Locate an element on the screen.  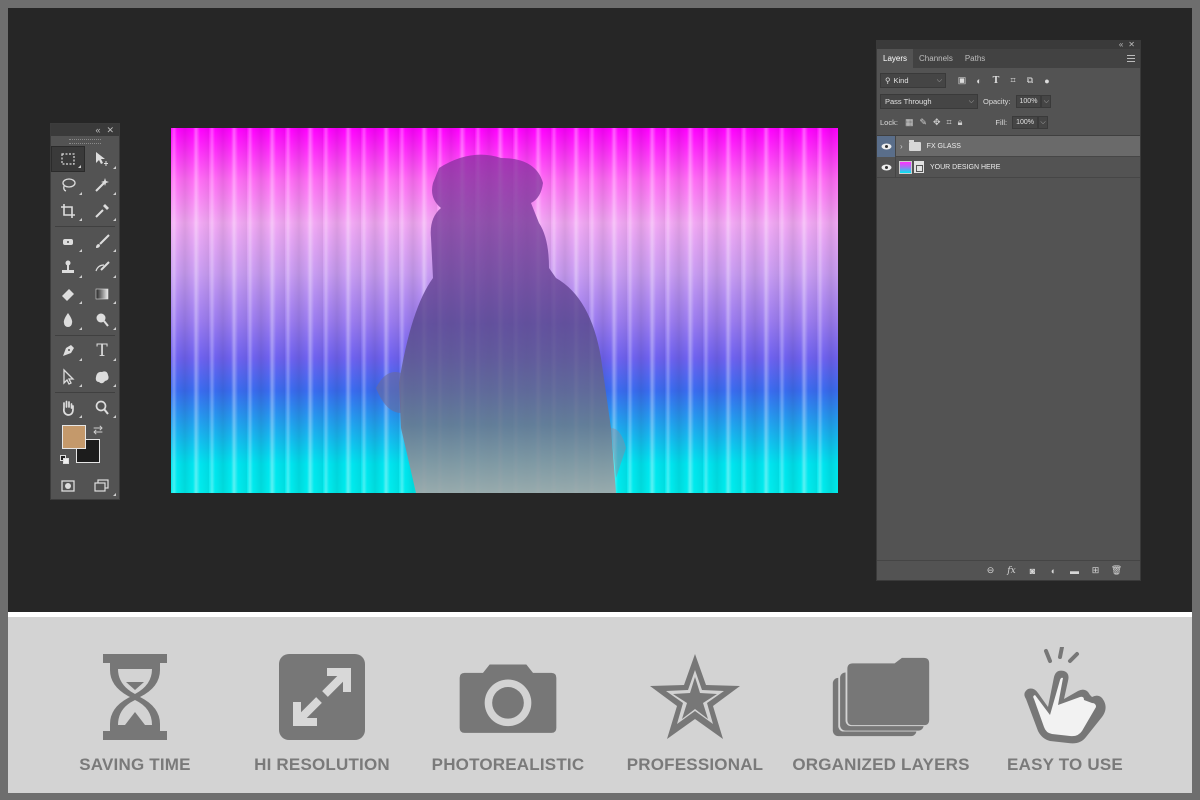
crop-tool is located at coordinates (68, 211).